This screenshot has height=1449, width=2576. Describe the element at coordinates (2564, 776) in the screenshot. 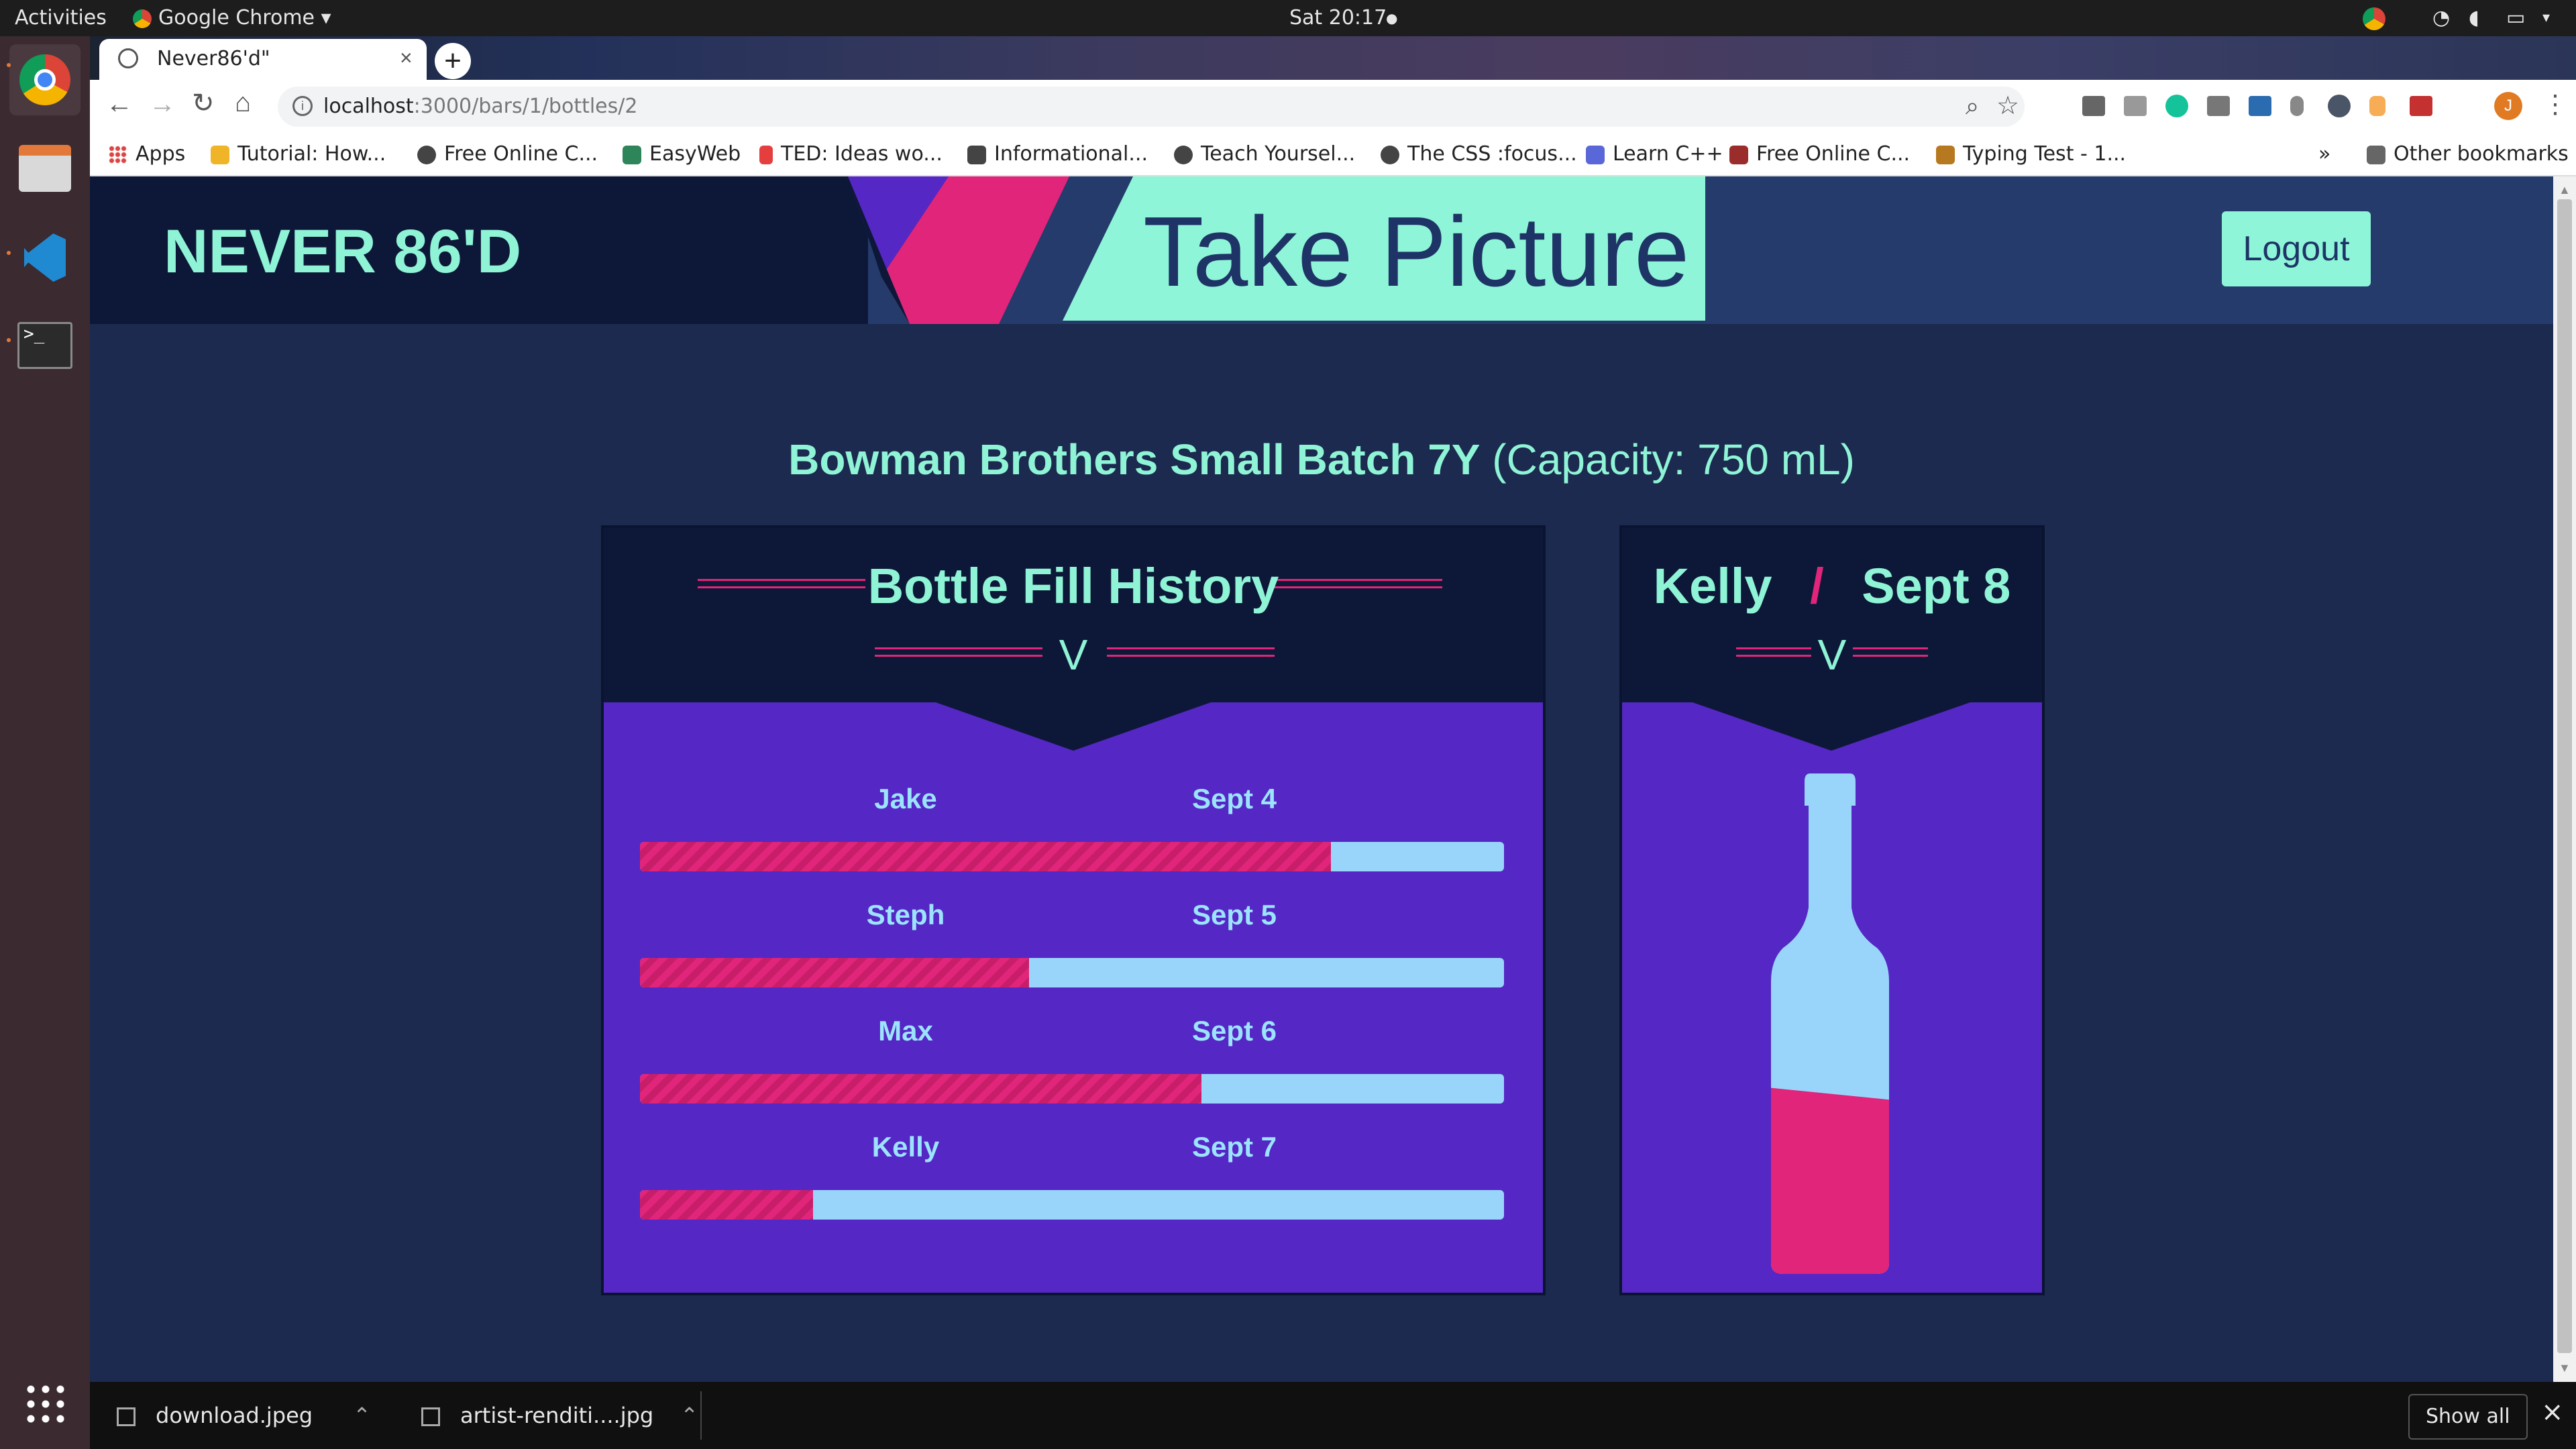

I see `scroll-thumb` at that location.